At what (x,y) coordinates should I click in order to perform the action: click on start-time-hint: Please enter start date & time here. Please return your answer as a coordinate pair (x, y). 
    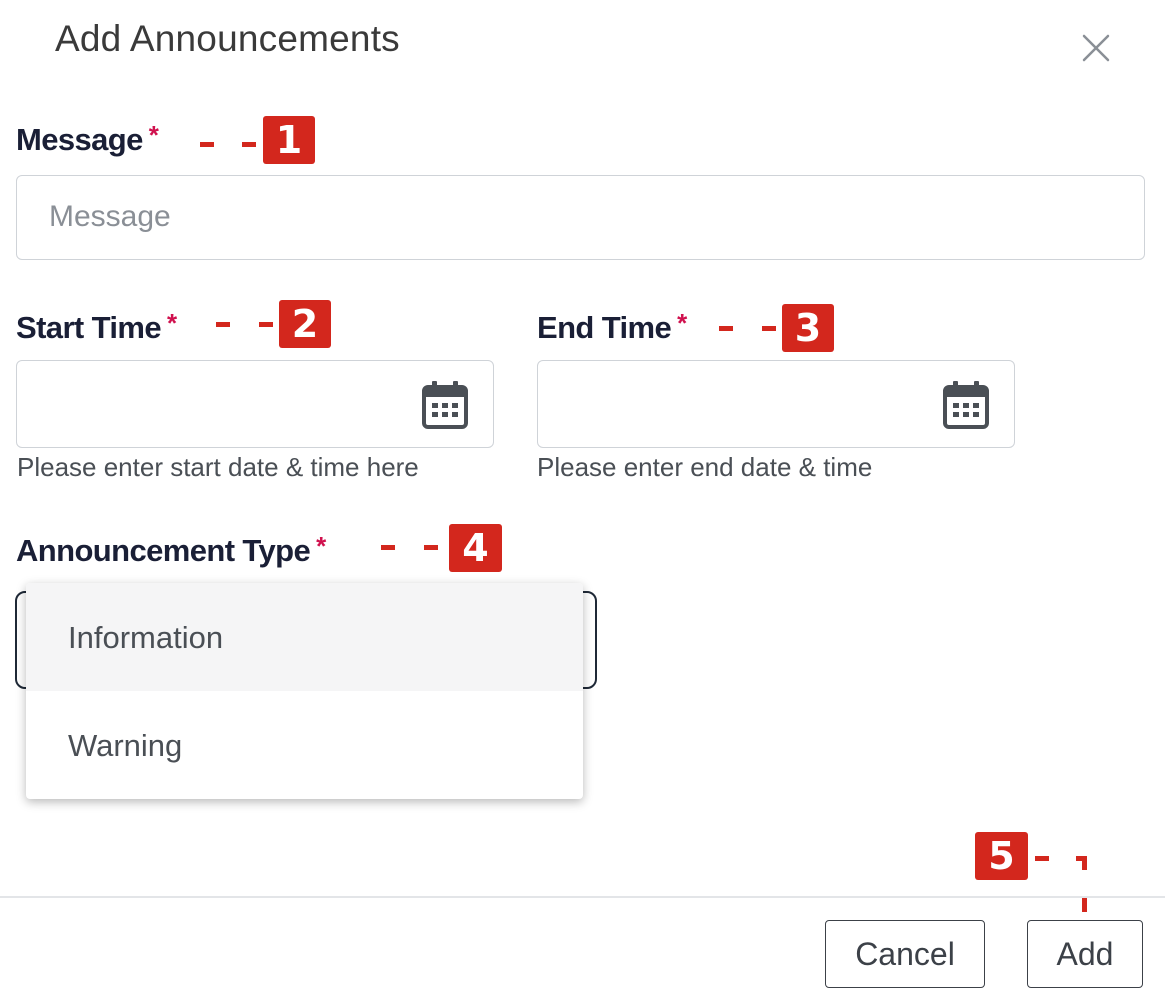
    Looking at the image, I should click on (218, 467).